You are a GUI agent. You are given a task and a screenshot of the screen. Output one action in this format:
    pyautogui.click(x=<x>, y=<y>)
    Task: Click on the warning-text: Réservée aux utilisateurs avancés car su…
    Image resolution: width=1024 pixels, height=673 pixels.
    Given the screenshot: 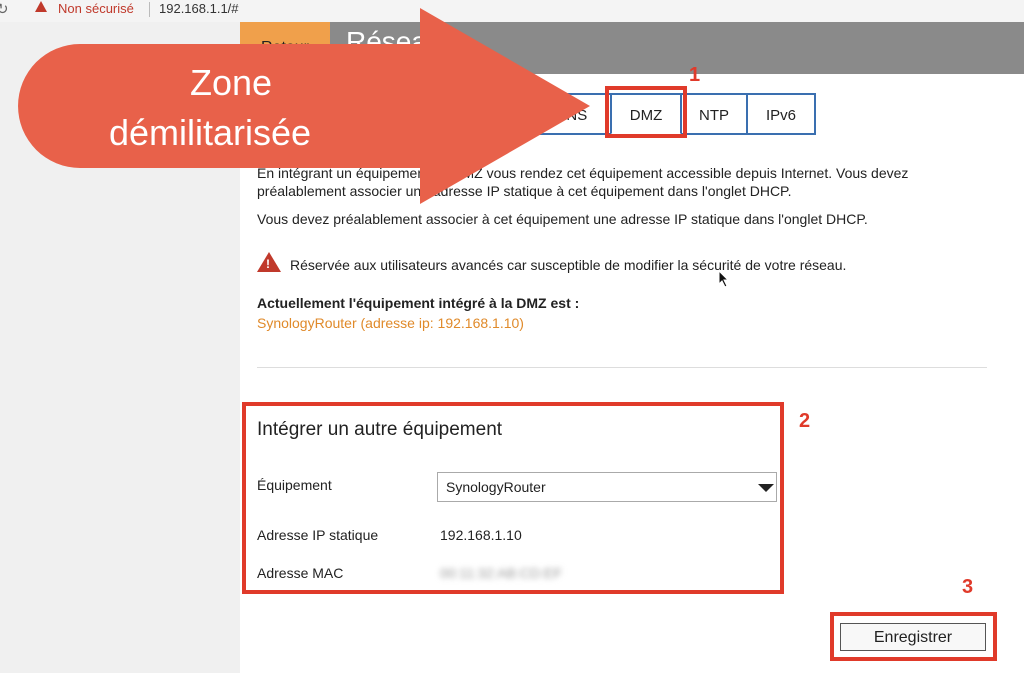 What is the action you would take?
    pyautogui.click(x=568, y=265)
    